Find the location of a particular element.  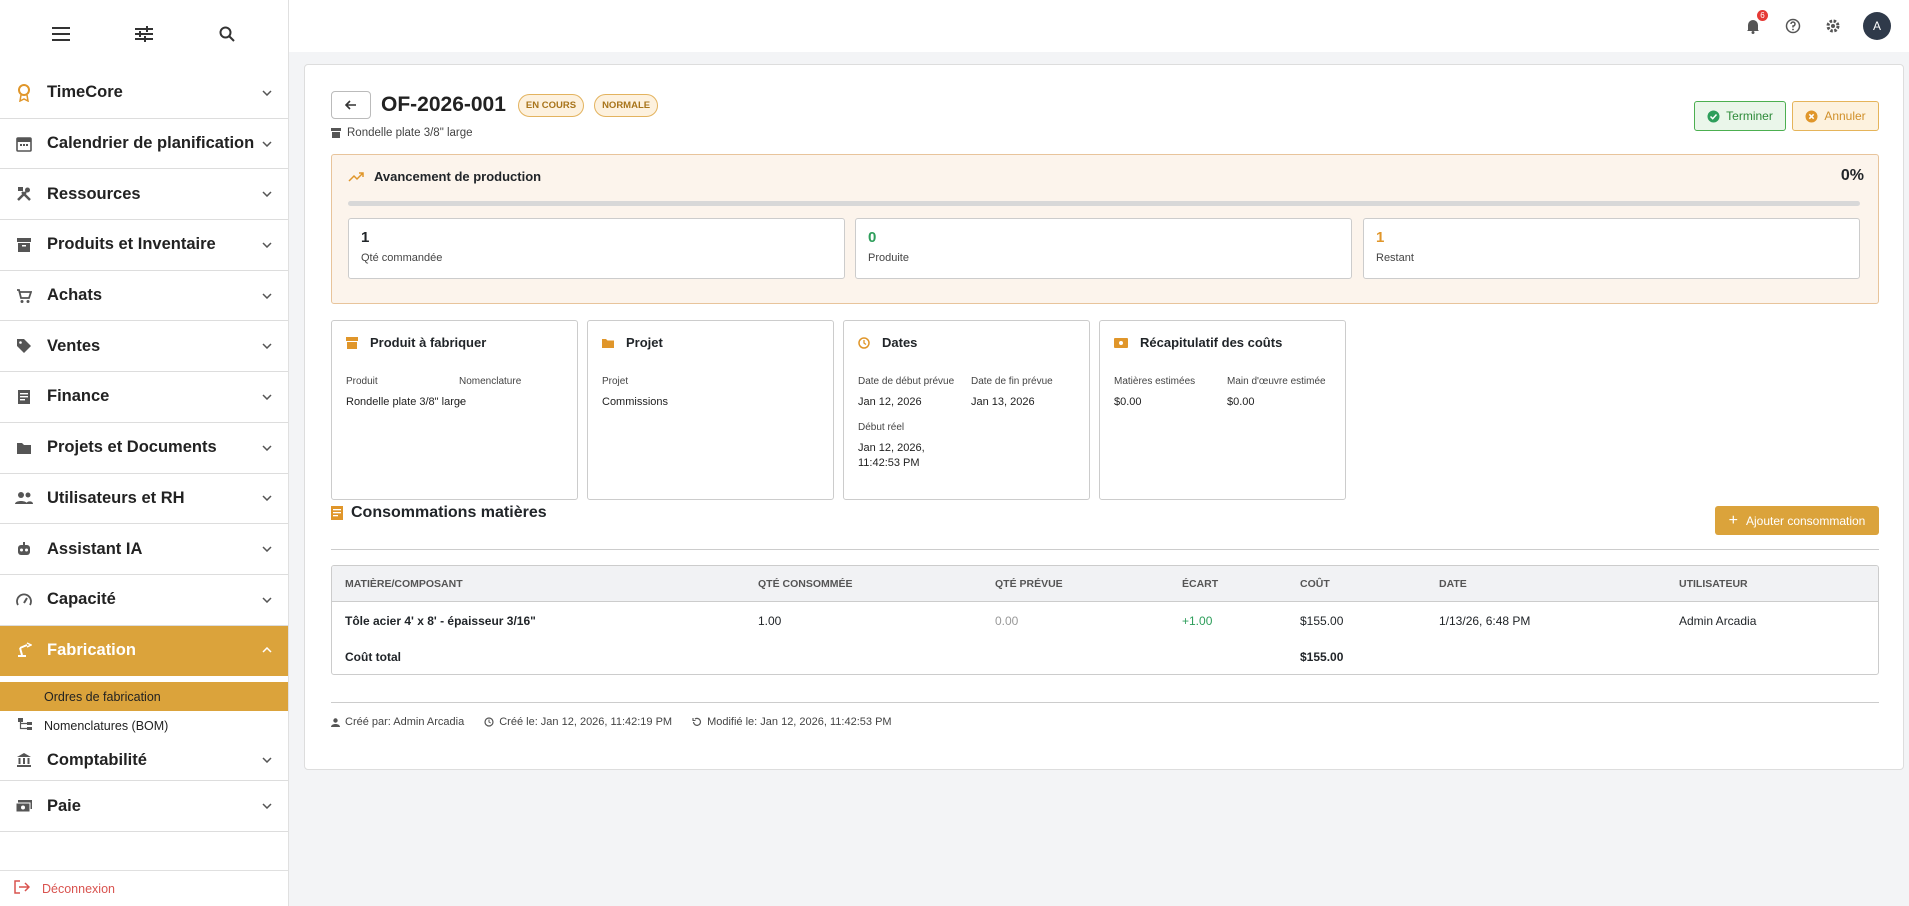

stat-produced-qty: 0 Produite is located at coordinates (1103, 248).